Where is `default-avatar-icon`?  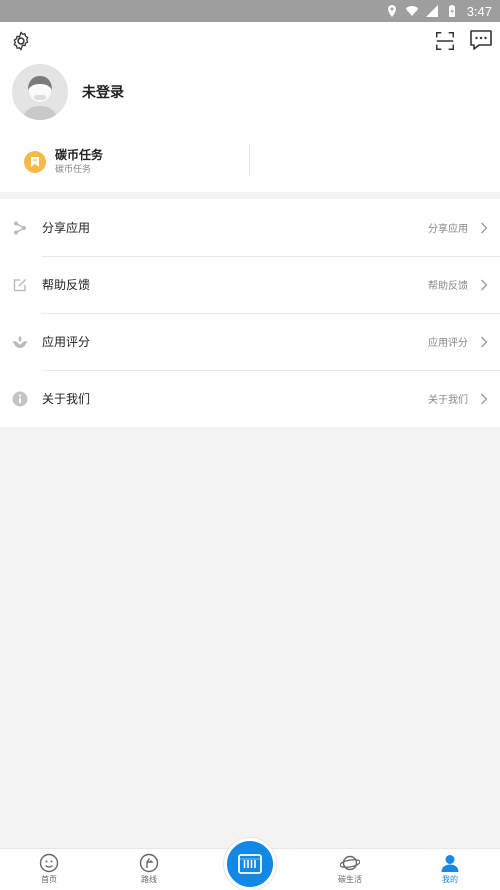
default-avatar-icon is located at coordinates (40, 92).